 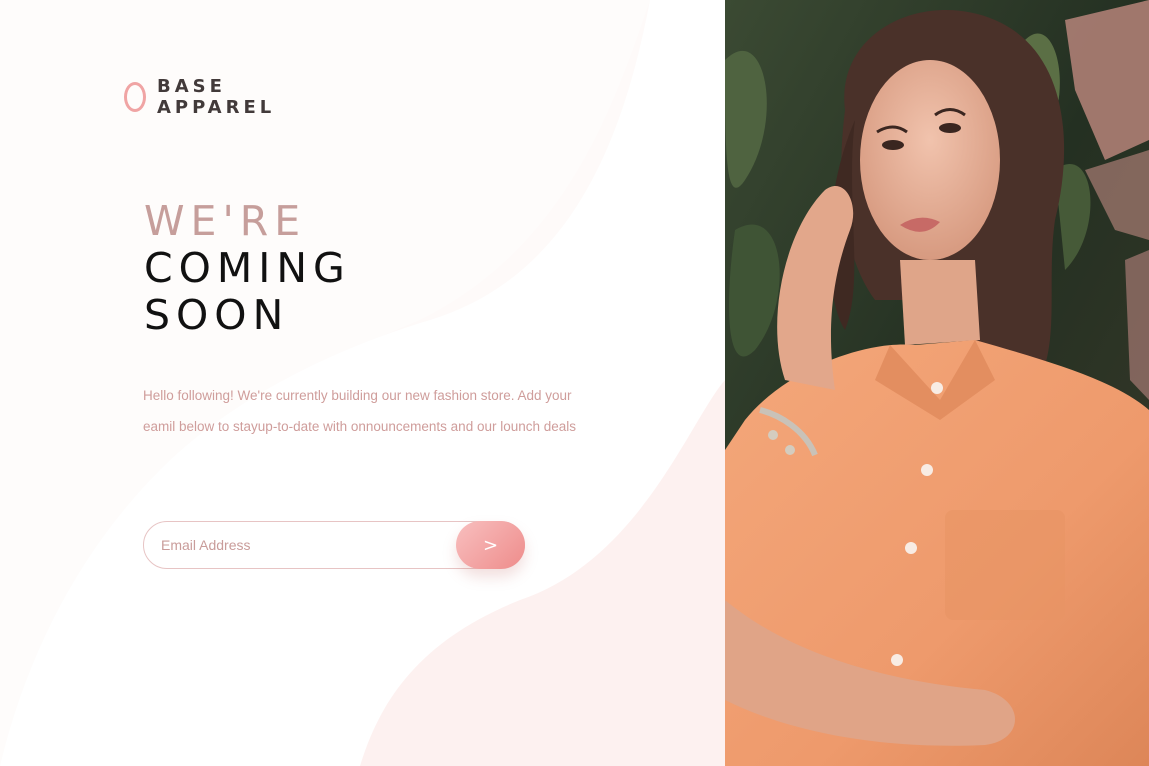 I want to click on logo-wordmark: BASE APPAREL, so click(x=216, y=97).